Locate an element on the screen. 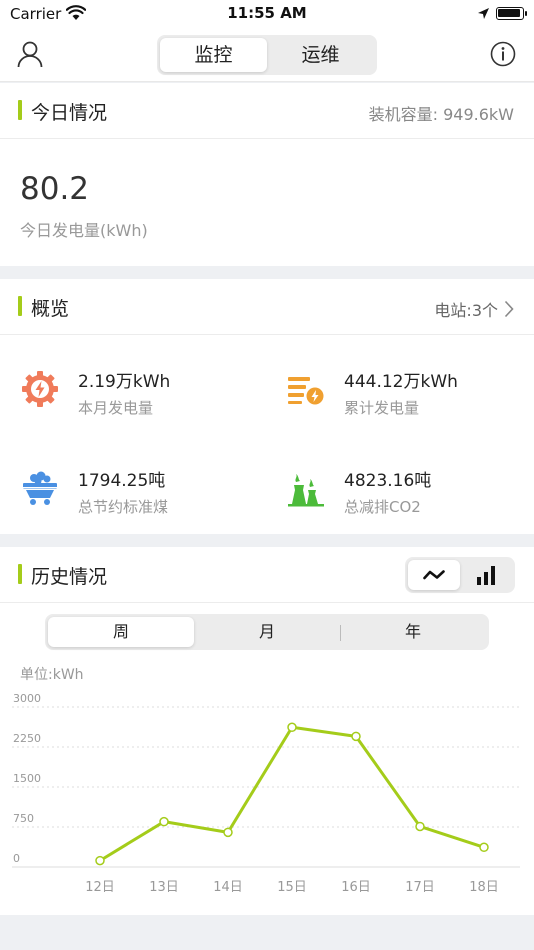  y-tick-label: 3000 is located at coordinates (27, 698).